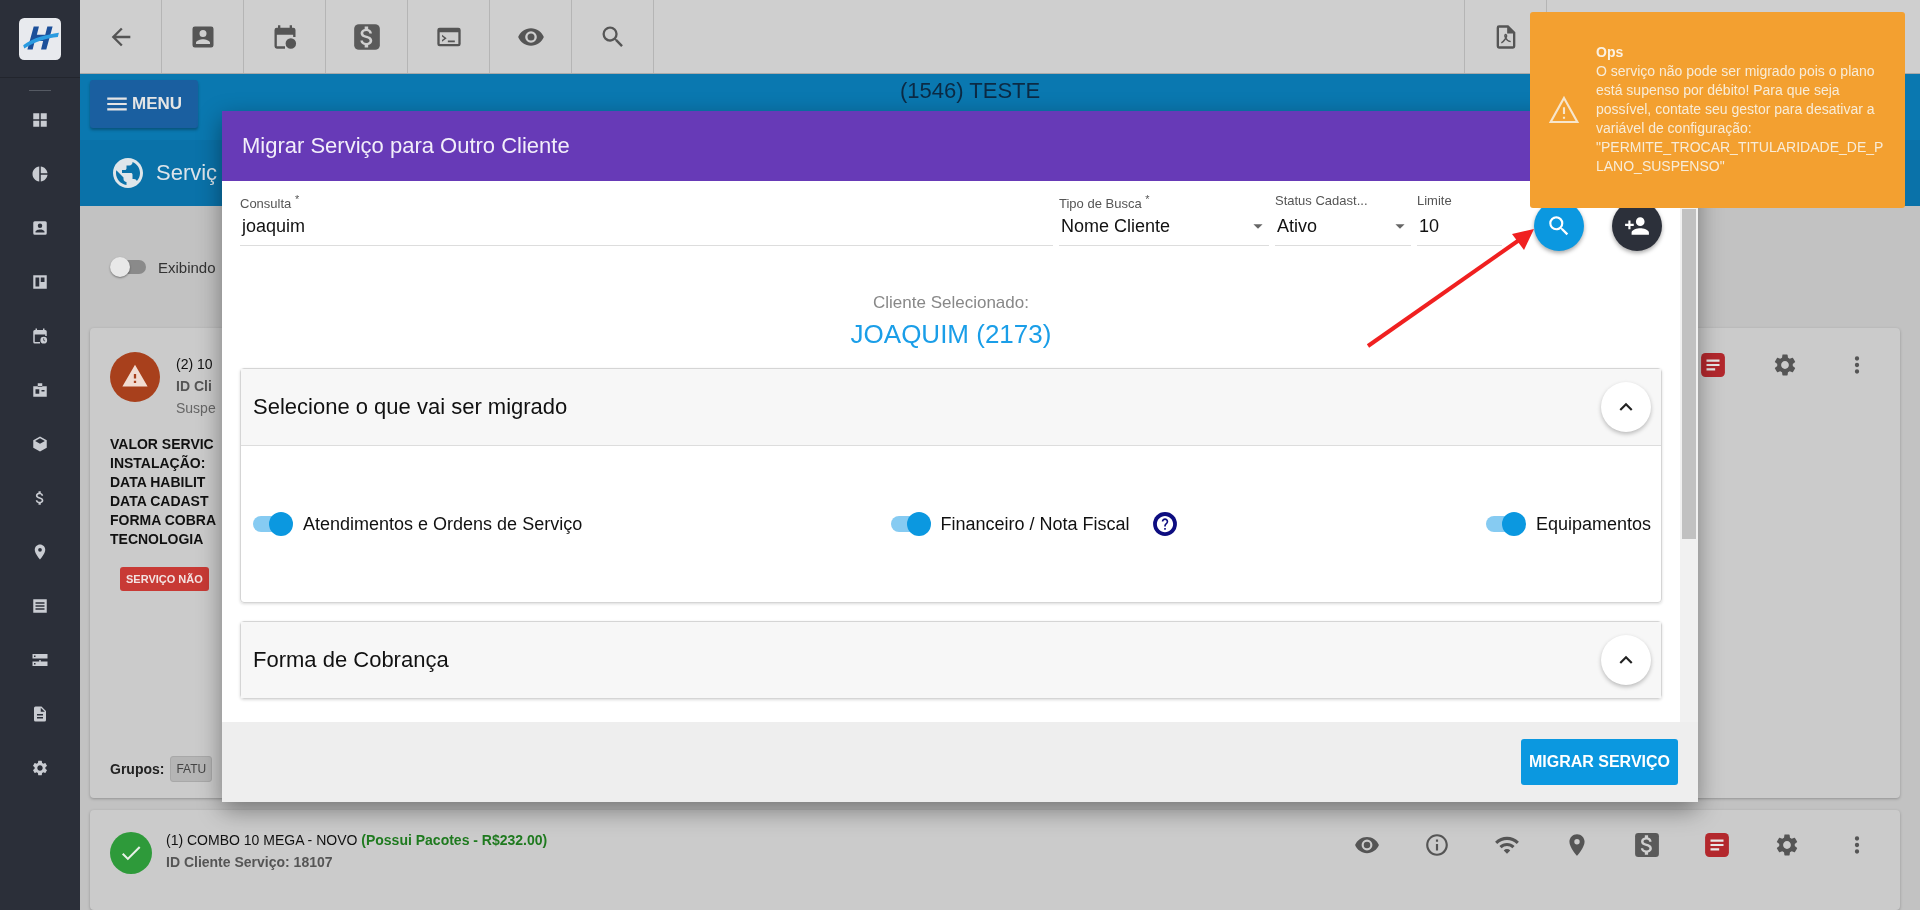 The image size is (1920, 910). Describe the element at coordinates (970, 91) in the screenshot. I see `page-title: (1546) TESTE` at that location.